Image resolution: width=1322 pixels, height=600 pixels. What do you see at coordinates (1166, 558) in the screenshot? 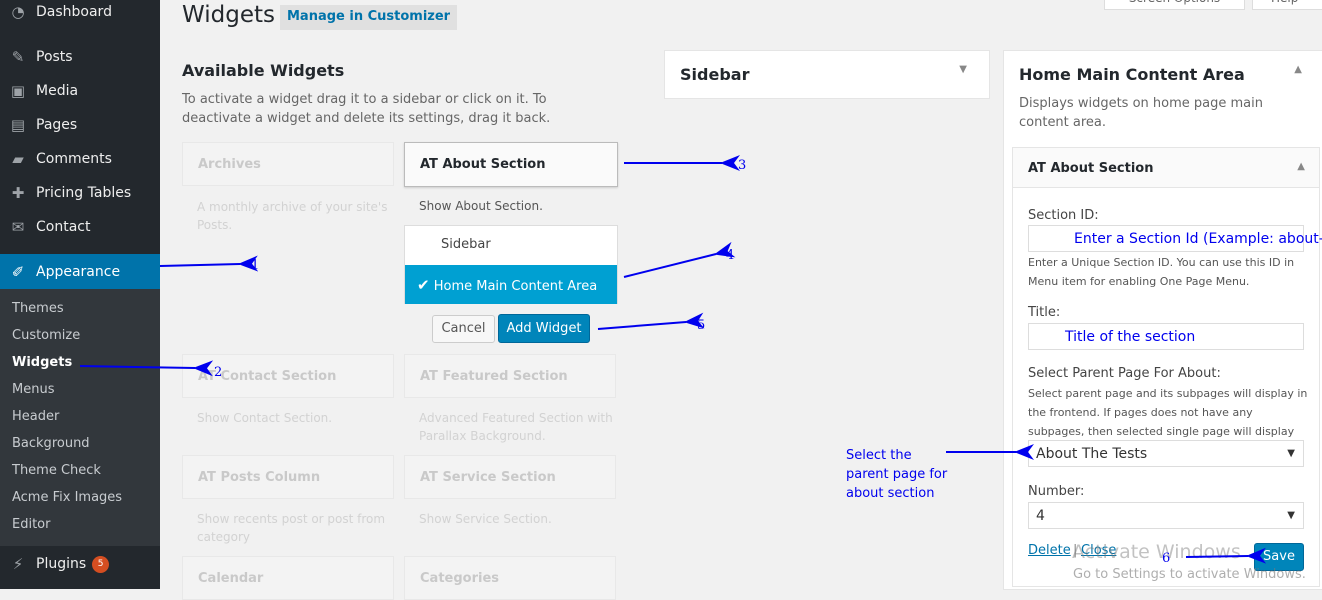
I see `annotation-6: 6` at bounding box center [1166, 558].